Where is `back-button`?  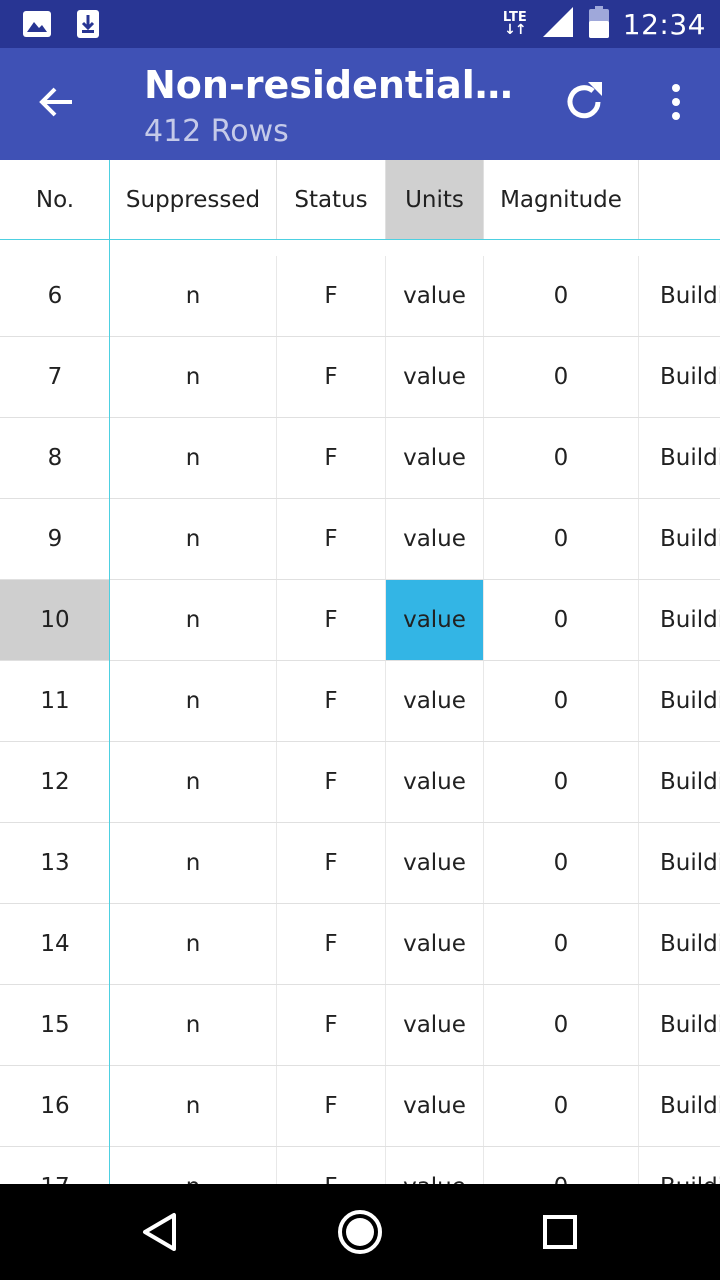 back-button is located at coordinates (56, 104).